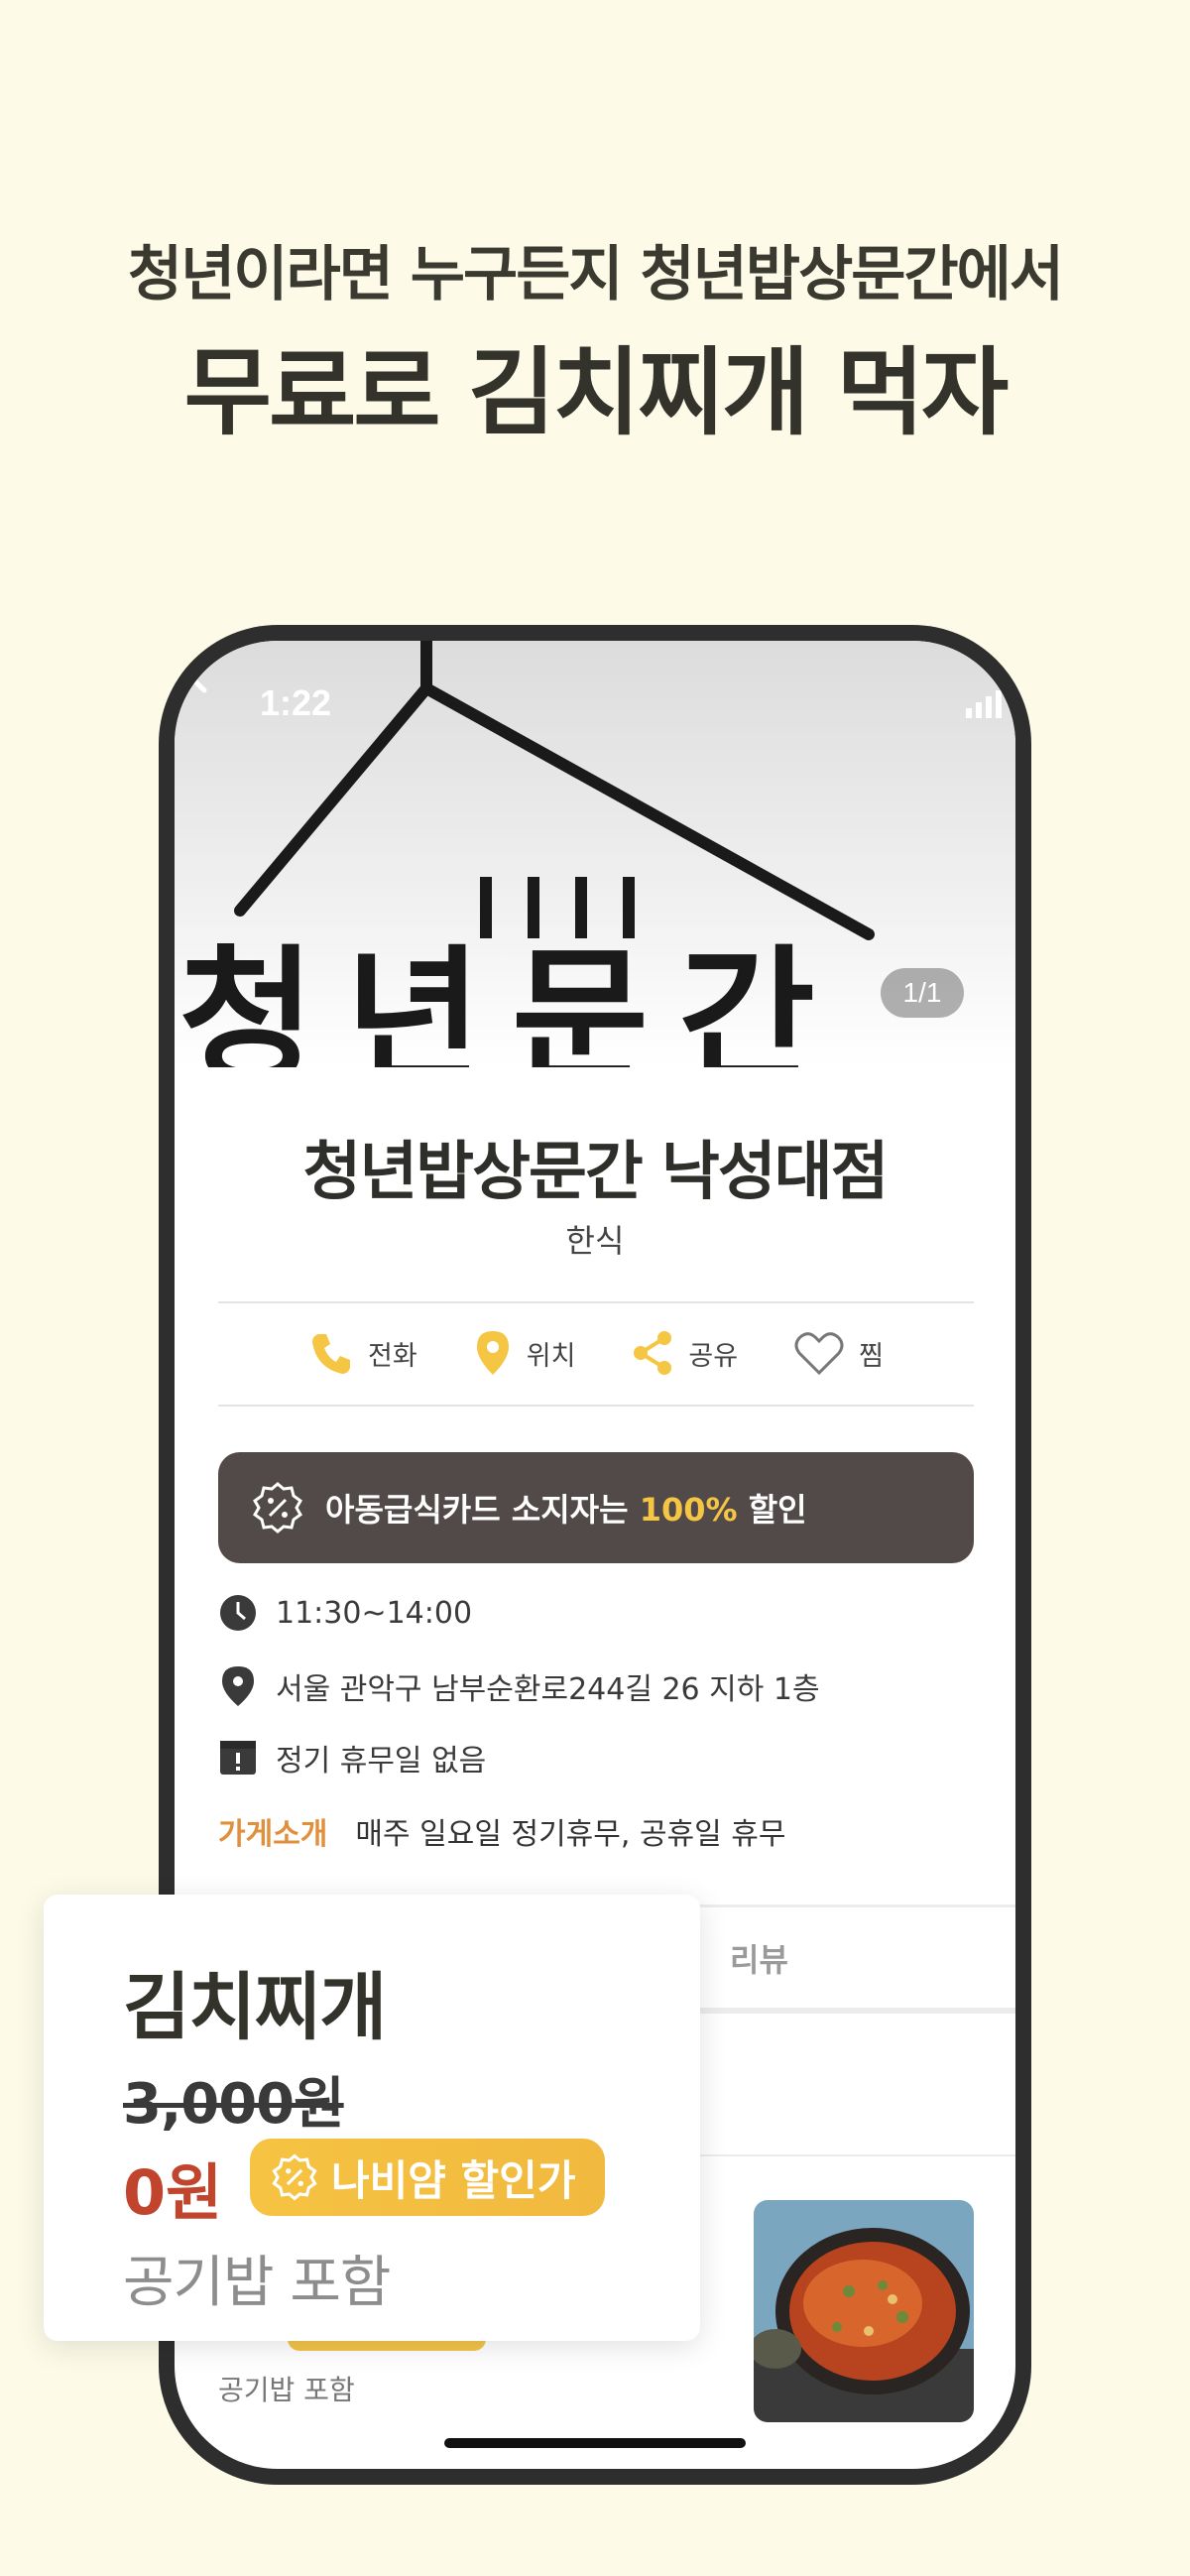 The image size is (1190, 2576). What do you see at coordinates (596, 1406) in the screenshot?
I see `divider` at bounding box center [596, 1406].